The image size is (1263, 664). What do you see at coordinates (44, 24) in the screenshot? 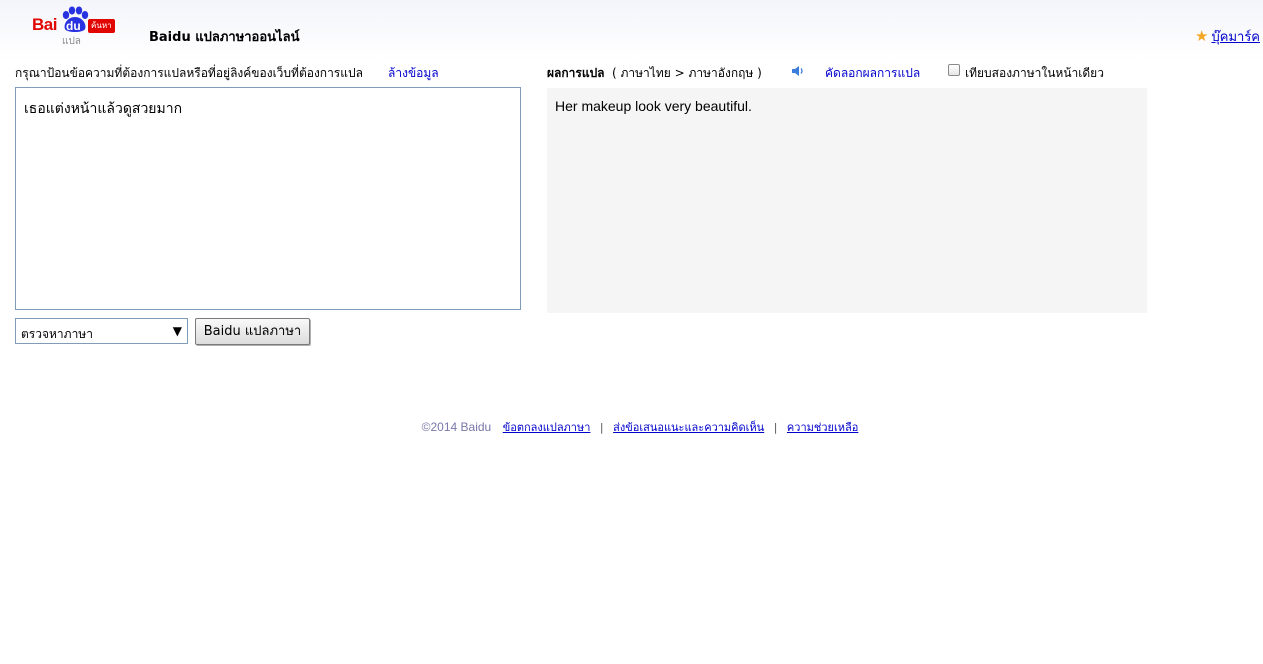
I see `logo-text: Bai` at bounding box center [44, 24].